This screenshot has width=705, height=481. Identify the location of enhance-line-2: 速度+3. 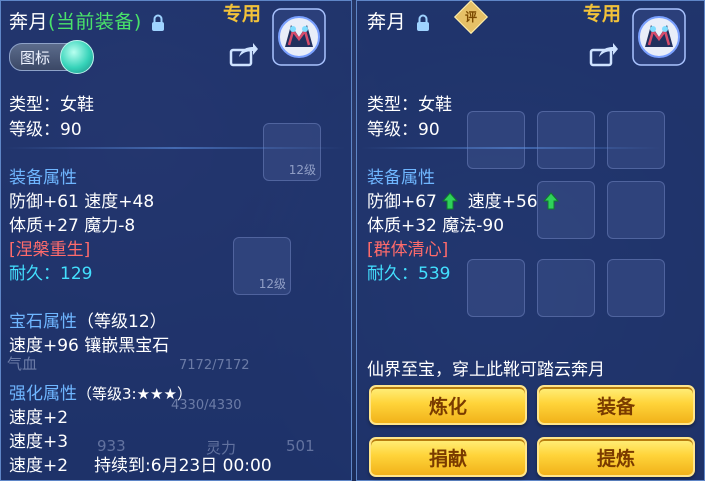
(39, 442).